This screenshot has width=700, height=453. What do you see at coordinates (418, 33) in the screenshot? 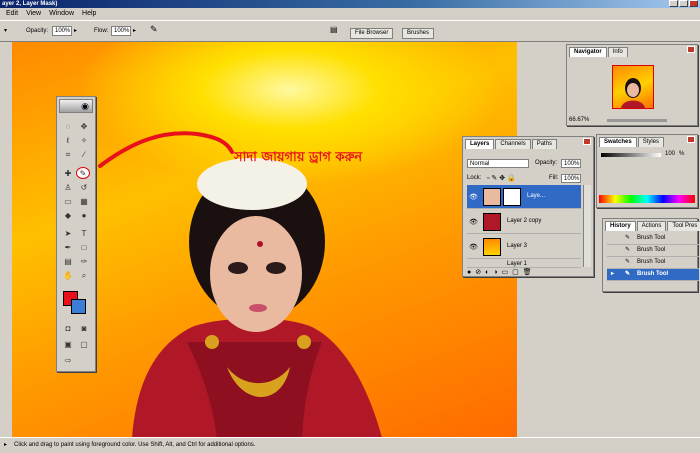
I see `tab-brushes: Brushes` at bounding box center [418, 33].